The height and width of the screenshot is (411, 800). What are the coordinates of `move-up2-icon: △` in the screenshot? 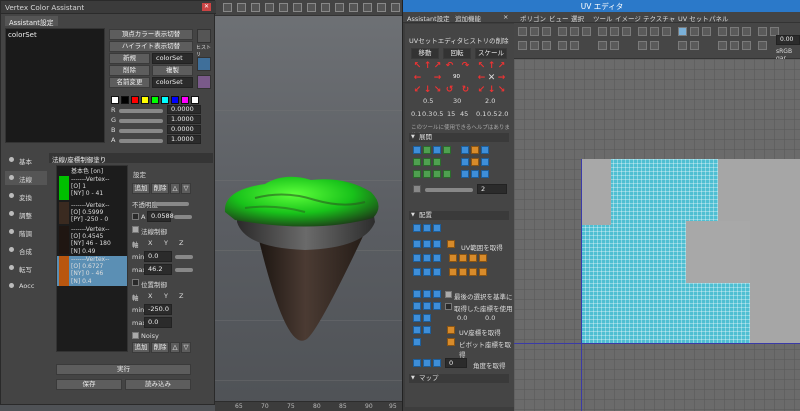 It's located at (175, 347).